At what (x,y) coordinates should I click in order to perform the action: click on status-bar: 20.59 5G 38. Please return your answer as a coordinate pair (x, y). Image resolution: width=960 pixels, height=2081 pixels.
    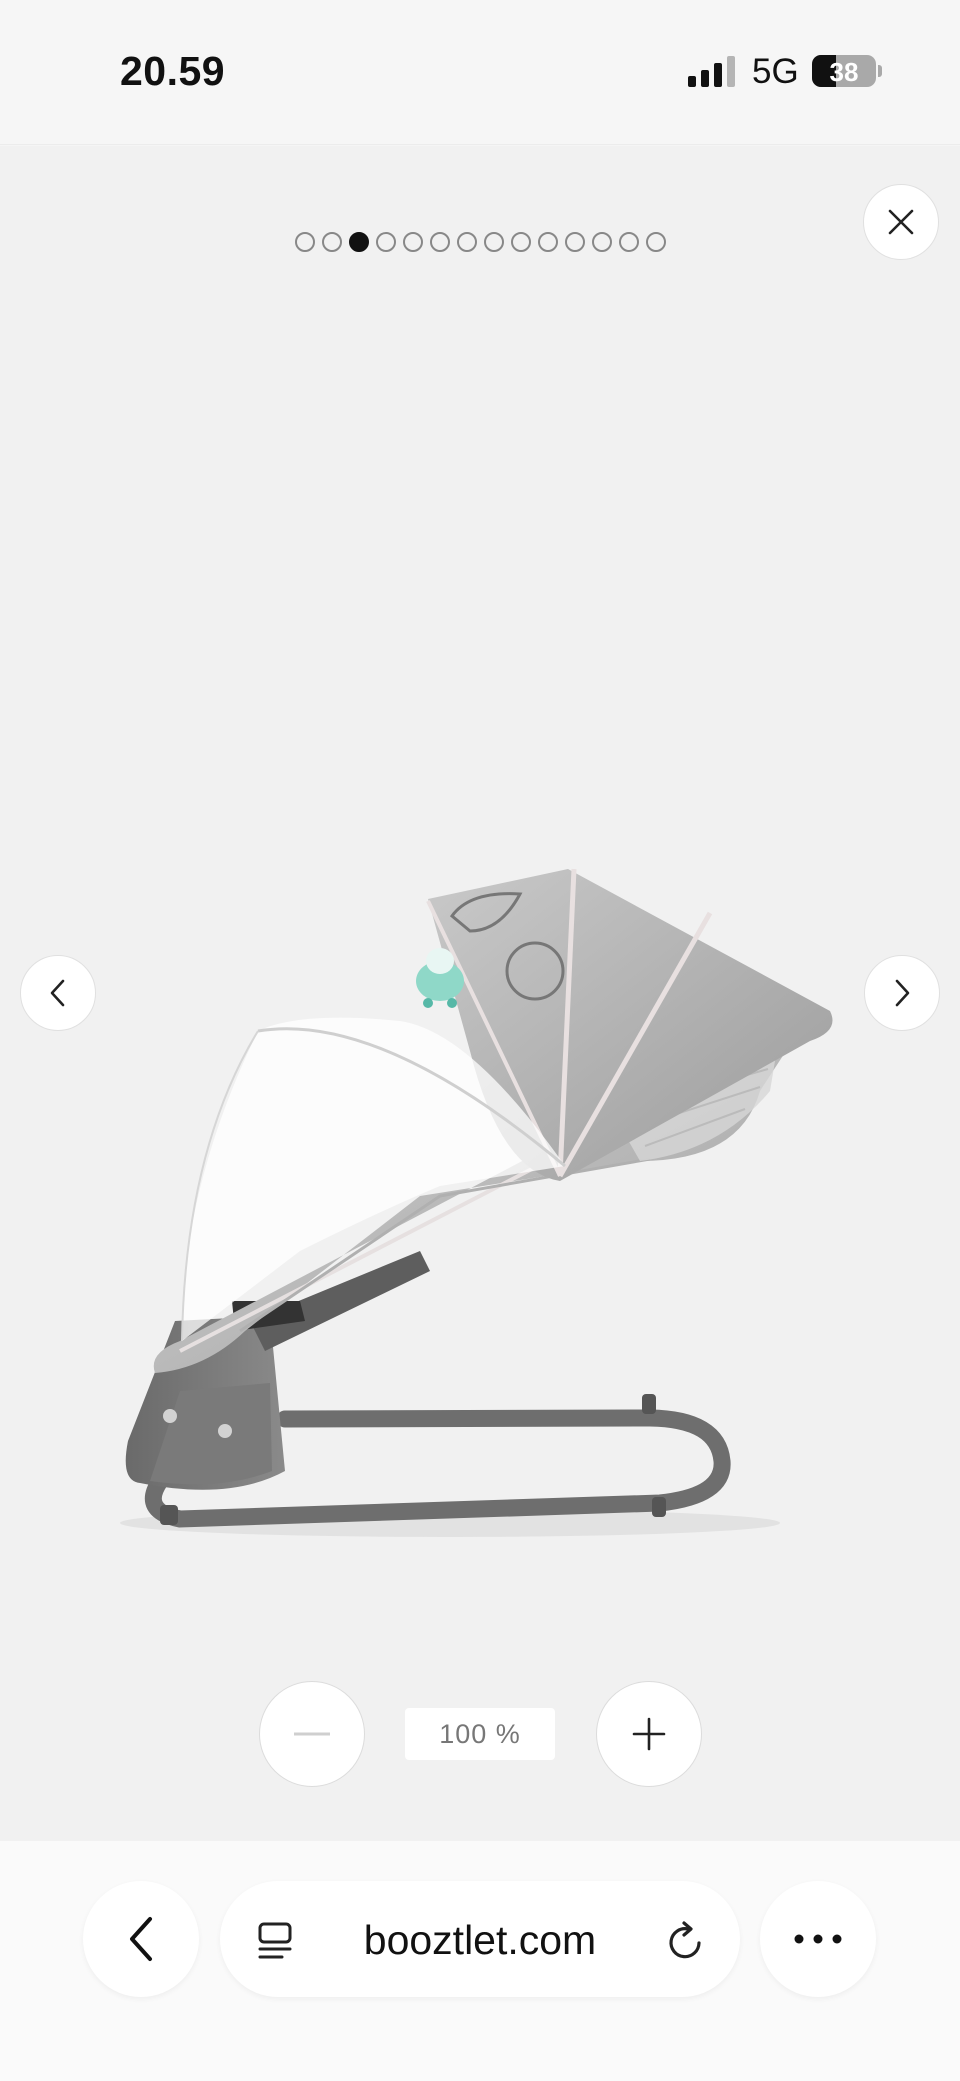
    Looking at the image, I should click on (480, 72).